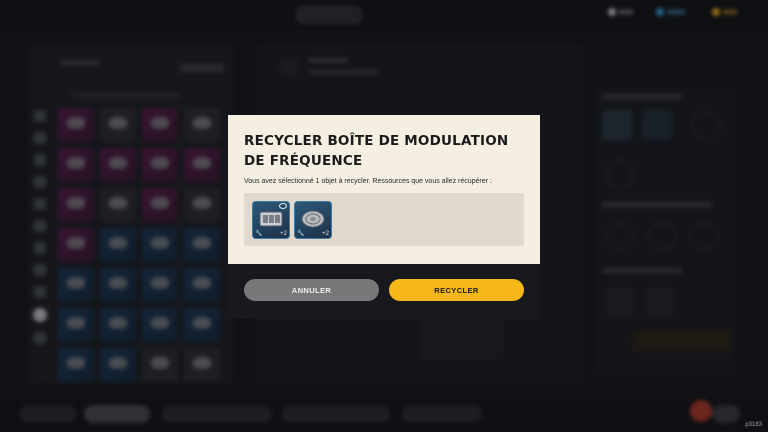 The width and height of the screenshot is (768, 432). I want to click on dialog-actions: ANNULER RECYCLER, so click(384, 291).